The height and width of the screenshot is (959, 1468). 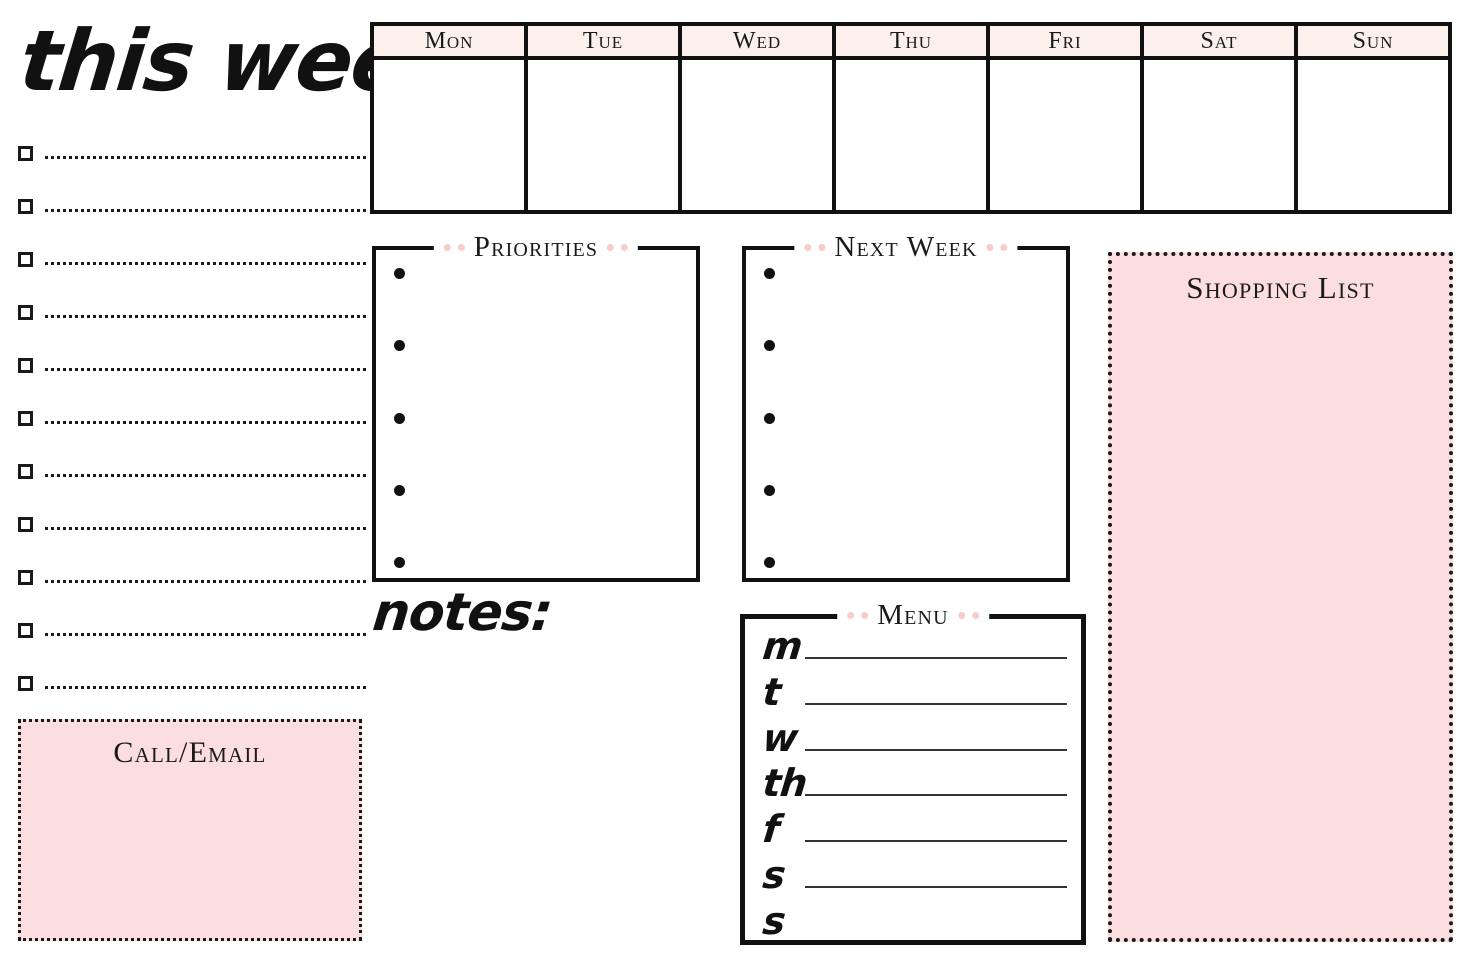 I want to click on day-cell-tue, so click(x=603, y=135).